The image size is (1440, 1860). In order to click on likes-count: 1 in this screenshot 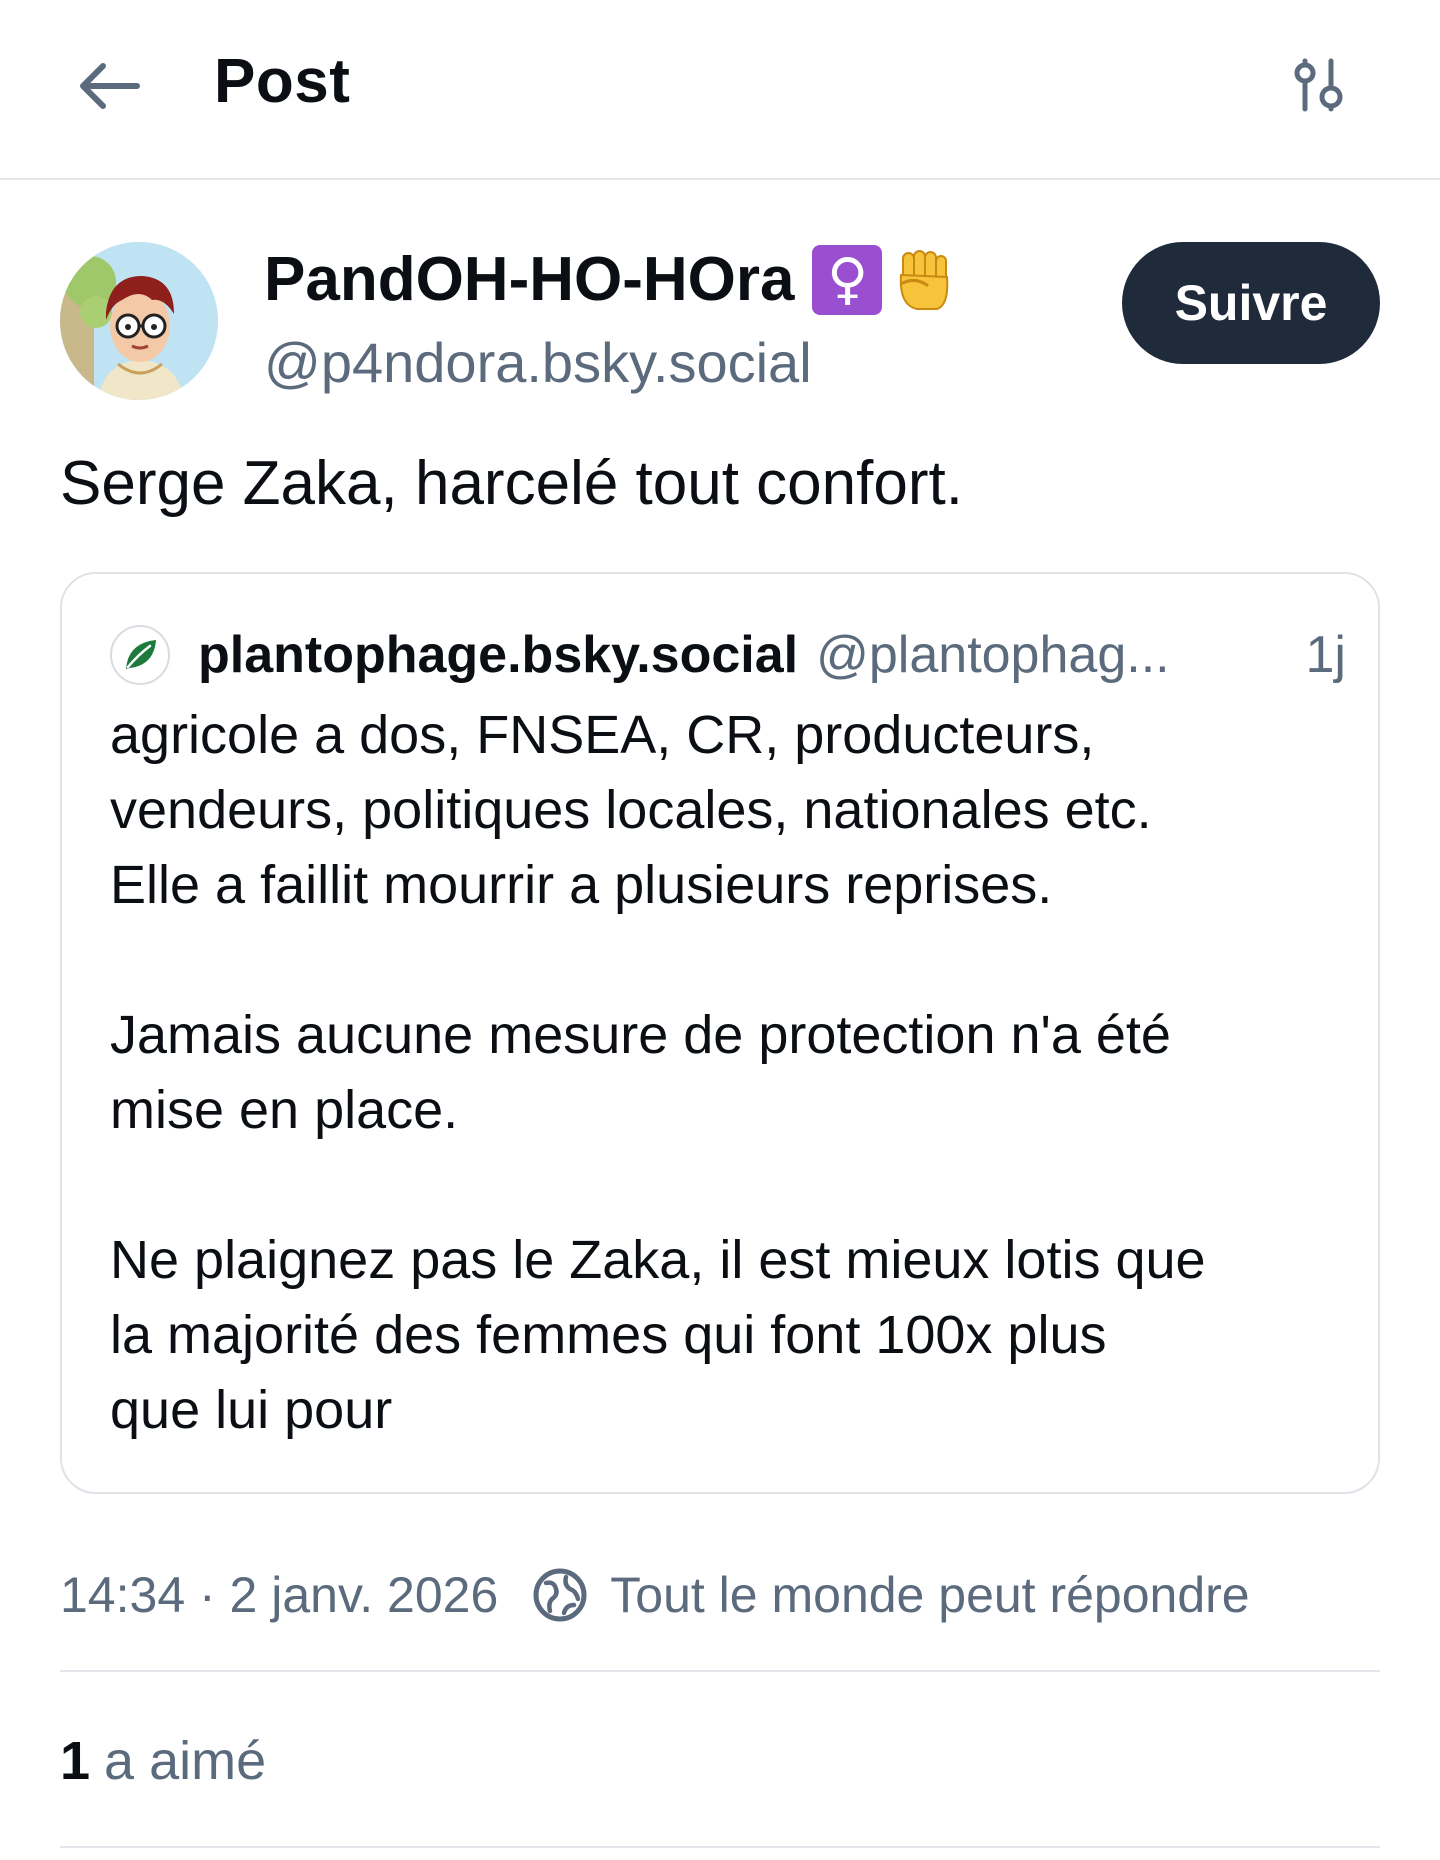, I will do `click(75, 1761)`.